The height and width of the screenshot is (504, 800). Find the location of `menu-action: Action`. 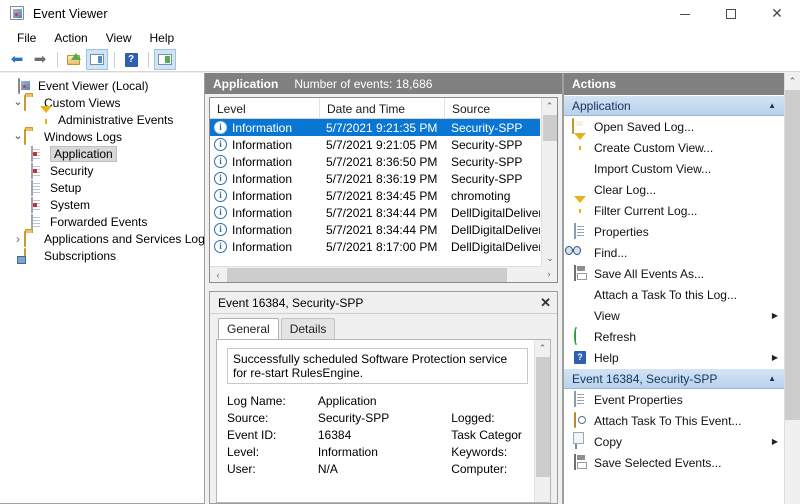

menu-action: Action is located at coordinates (70, 38).